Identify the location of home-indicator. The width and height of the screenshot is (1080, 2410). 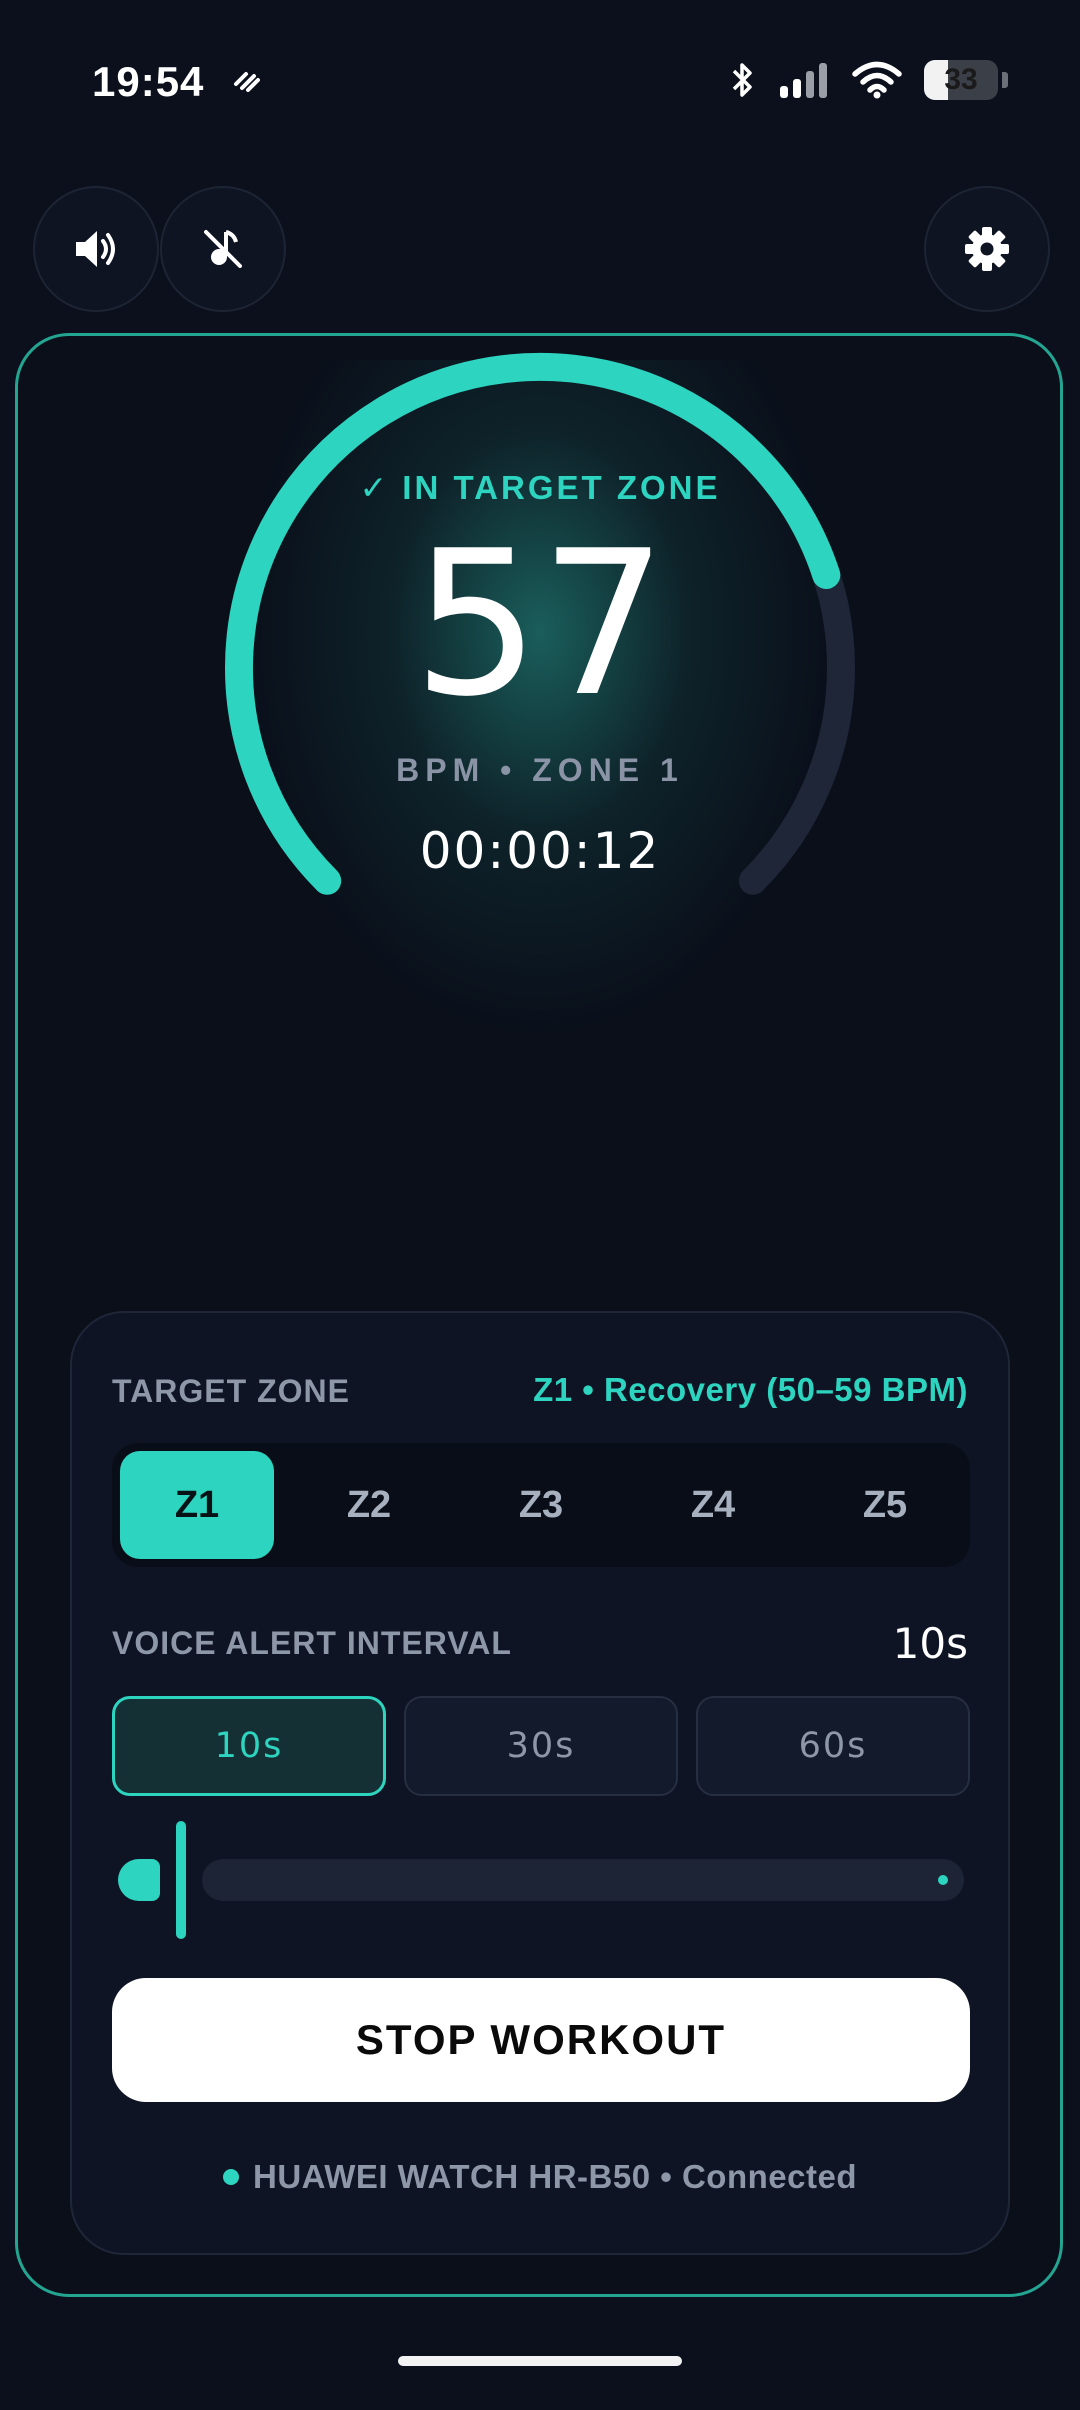
(540, 2361).